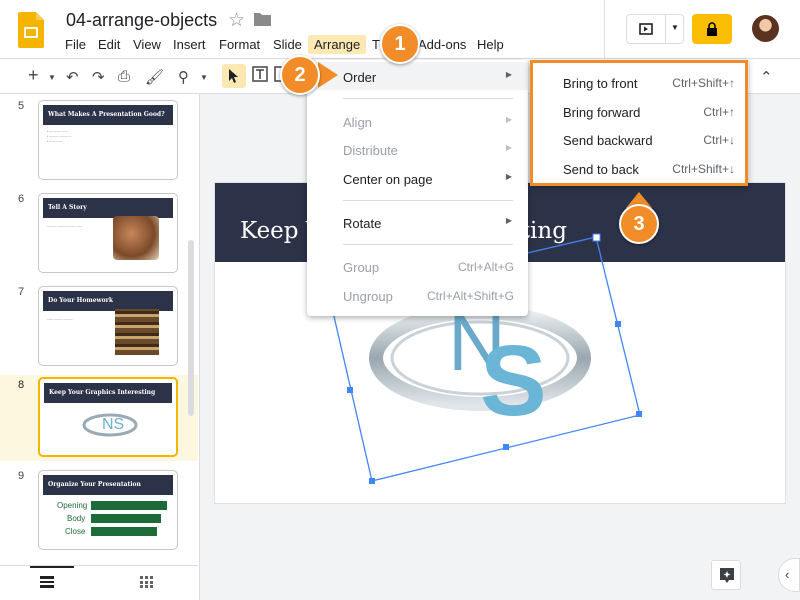  What do you see at coordinates (124, 76) in the screenshot?
I see `print-icon: ⎙` at bounding box center [124, 76].